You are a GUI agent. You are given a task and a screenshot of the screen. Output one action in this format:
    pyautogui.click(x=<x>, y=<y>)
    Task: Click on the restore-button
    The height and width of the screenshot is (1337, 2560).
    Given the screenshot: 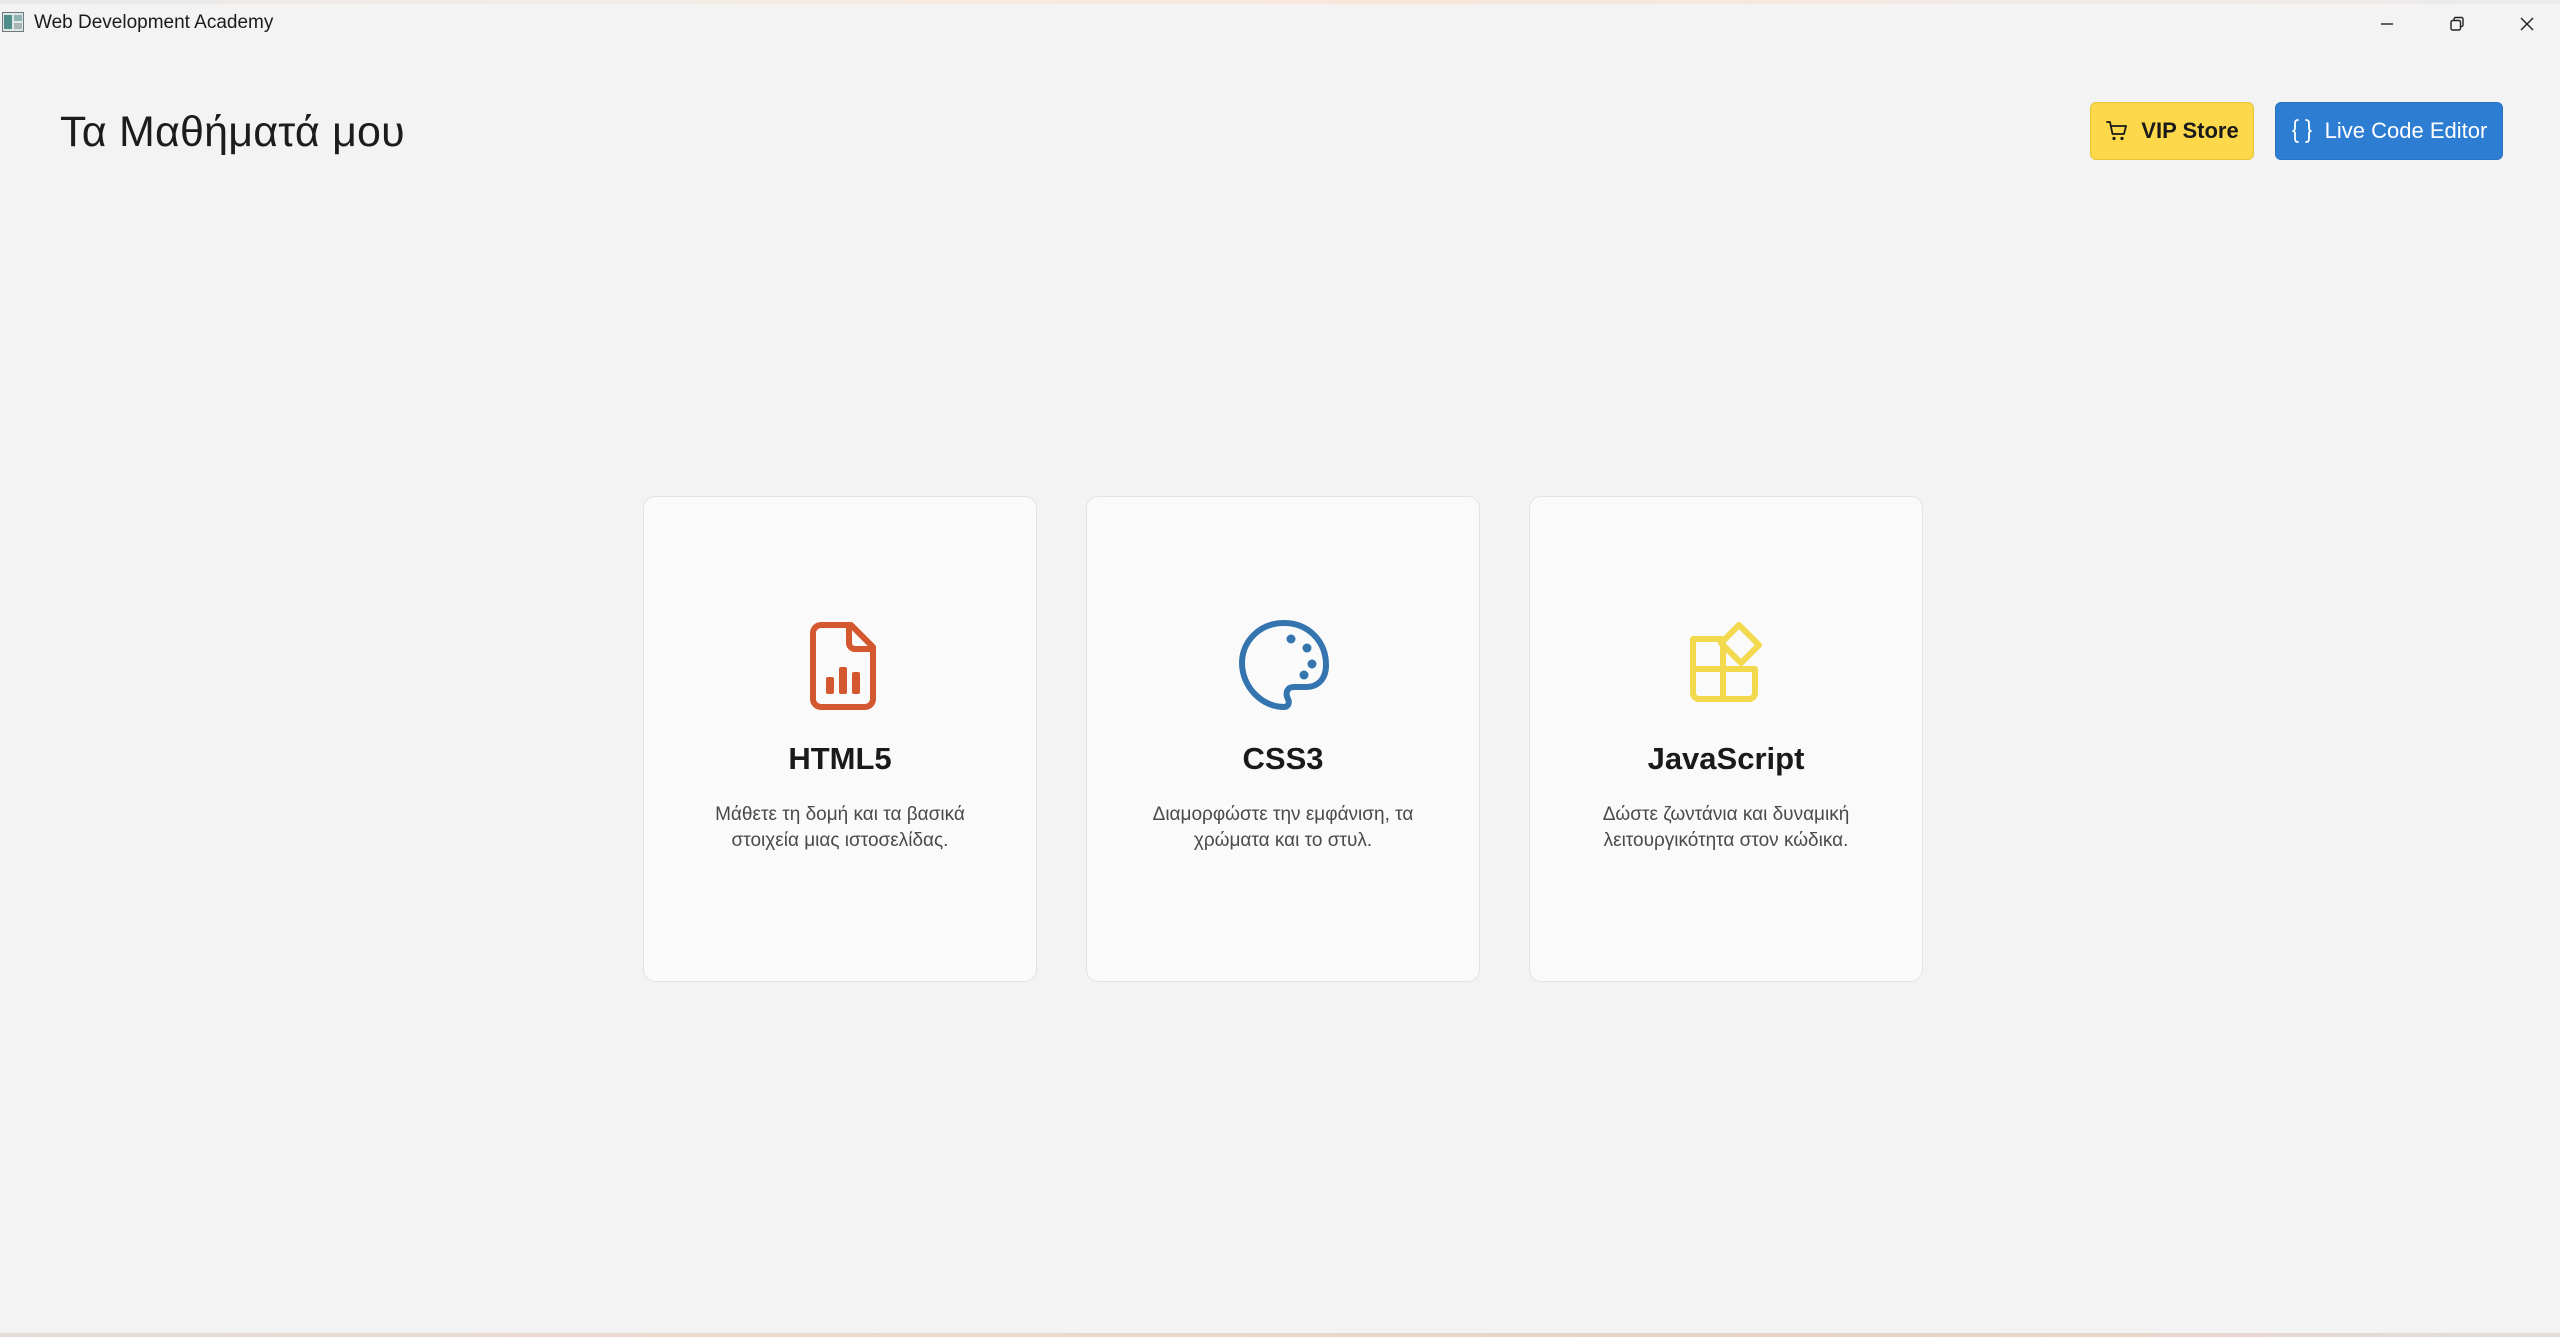 What is the action you would take?
    pyautogui.click(x=2457, y=24)
    